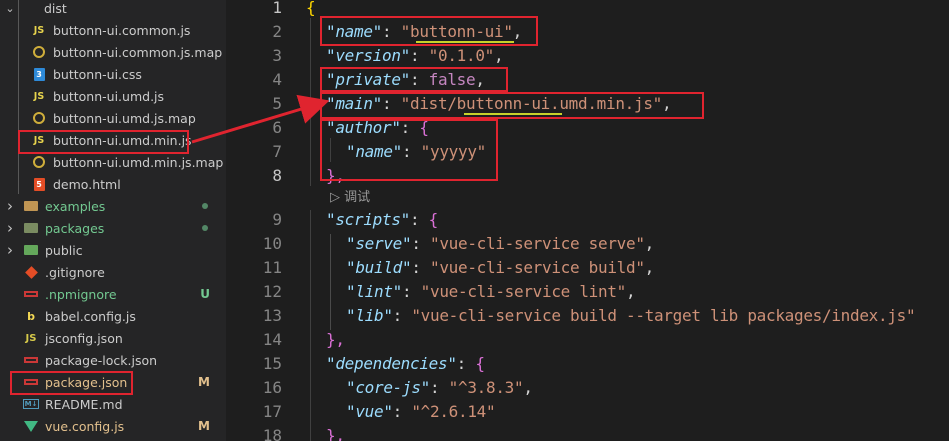  I want to click on annotation-arrow, so click(260, 119).